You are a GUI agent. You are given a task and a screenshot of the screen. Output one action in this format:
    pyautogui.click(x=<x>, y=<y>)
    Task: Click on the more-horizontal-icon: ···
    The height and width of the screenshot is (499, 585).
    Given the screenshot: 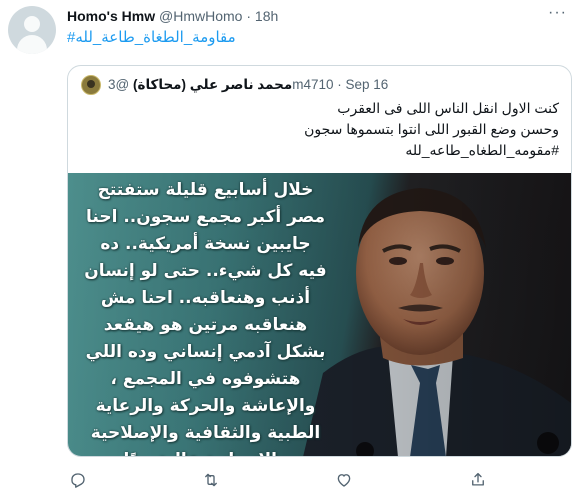 What is the action you would take?
    pyautogui.click(x=557, y=13)
    